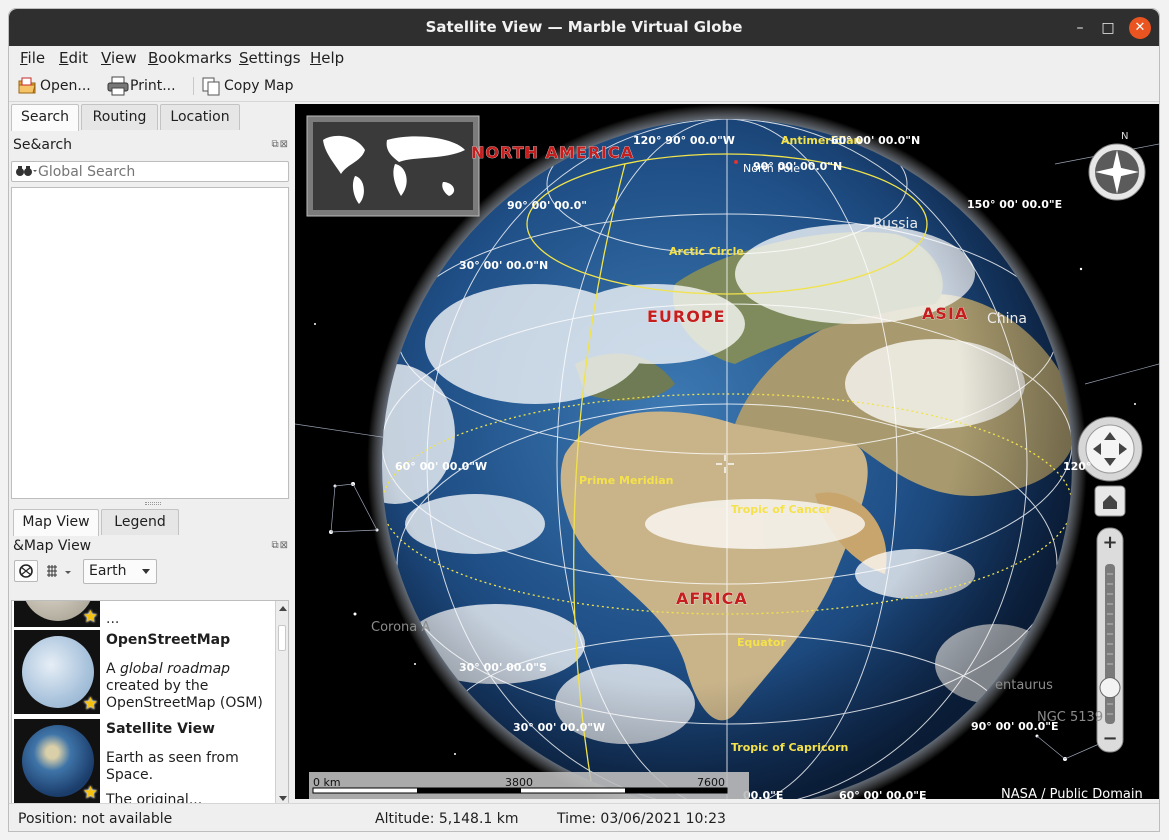 The width and height of the screenshot is (1169, 840). What do you see at coordinates (641, 819) in the screenshot?
I see `status-time: Time: 03/06/2021 10:23` at bounding box center [641, 819].